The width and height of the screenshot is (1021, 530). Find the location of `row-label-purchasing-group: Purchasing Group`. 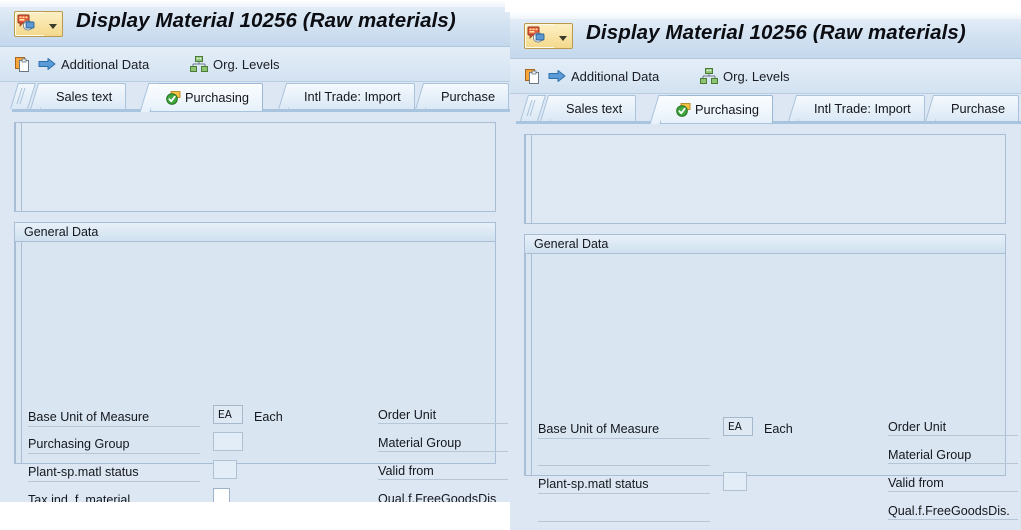

row-label-purchasing-group: Purchasing Group is located at coordinates (79, 444).